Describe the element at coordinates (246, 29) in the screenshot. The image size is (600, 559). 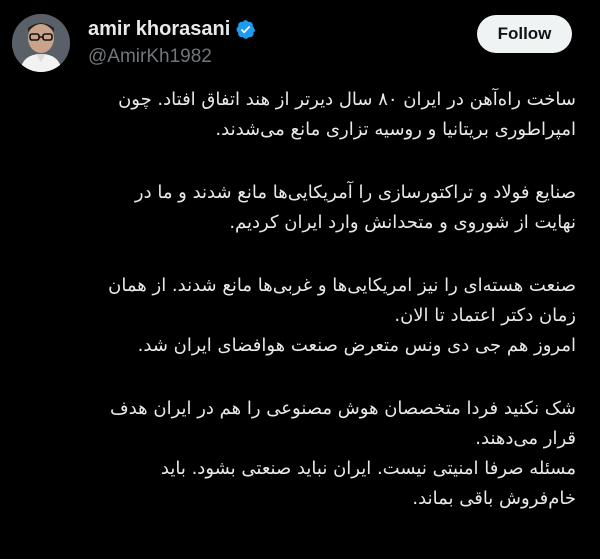
I see `verified-badge-icon` at that location.